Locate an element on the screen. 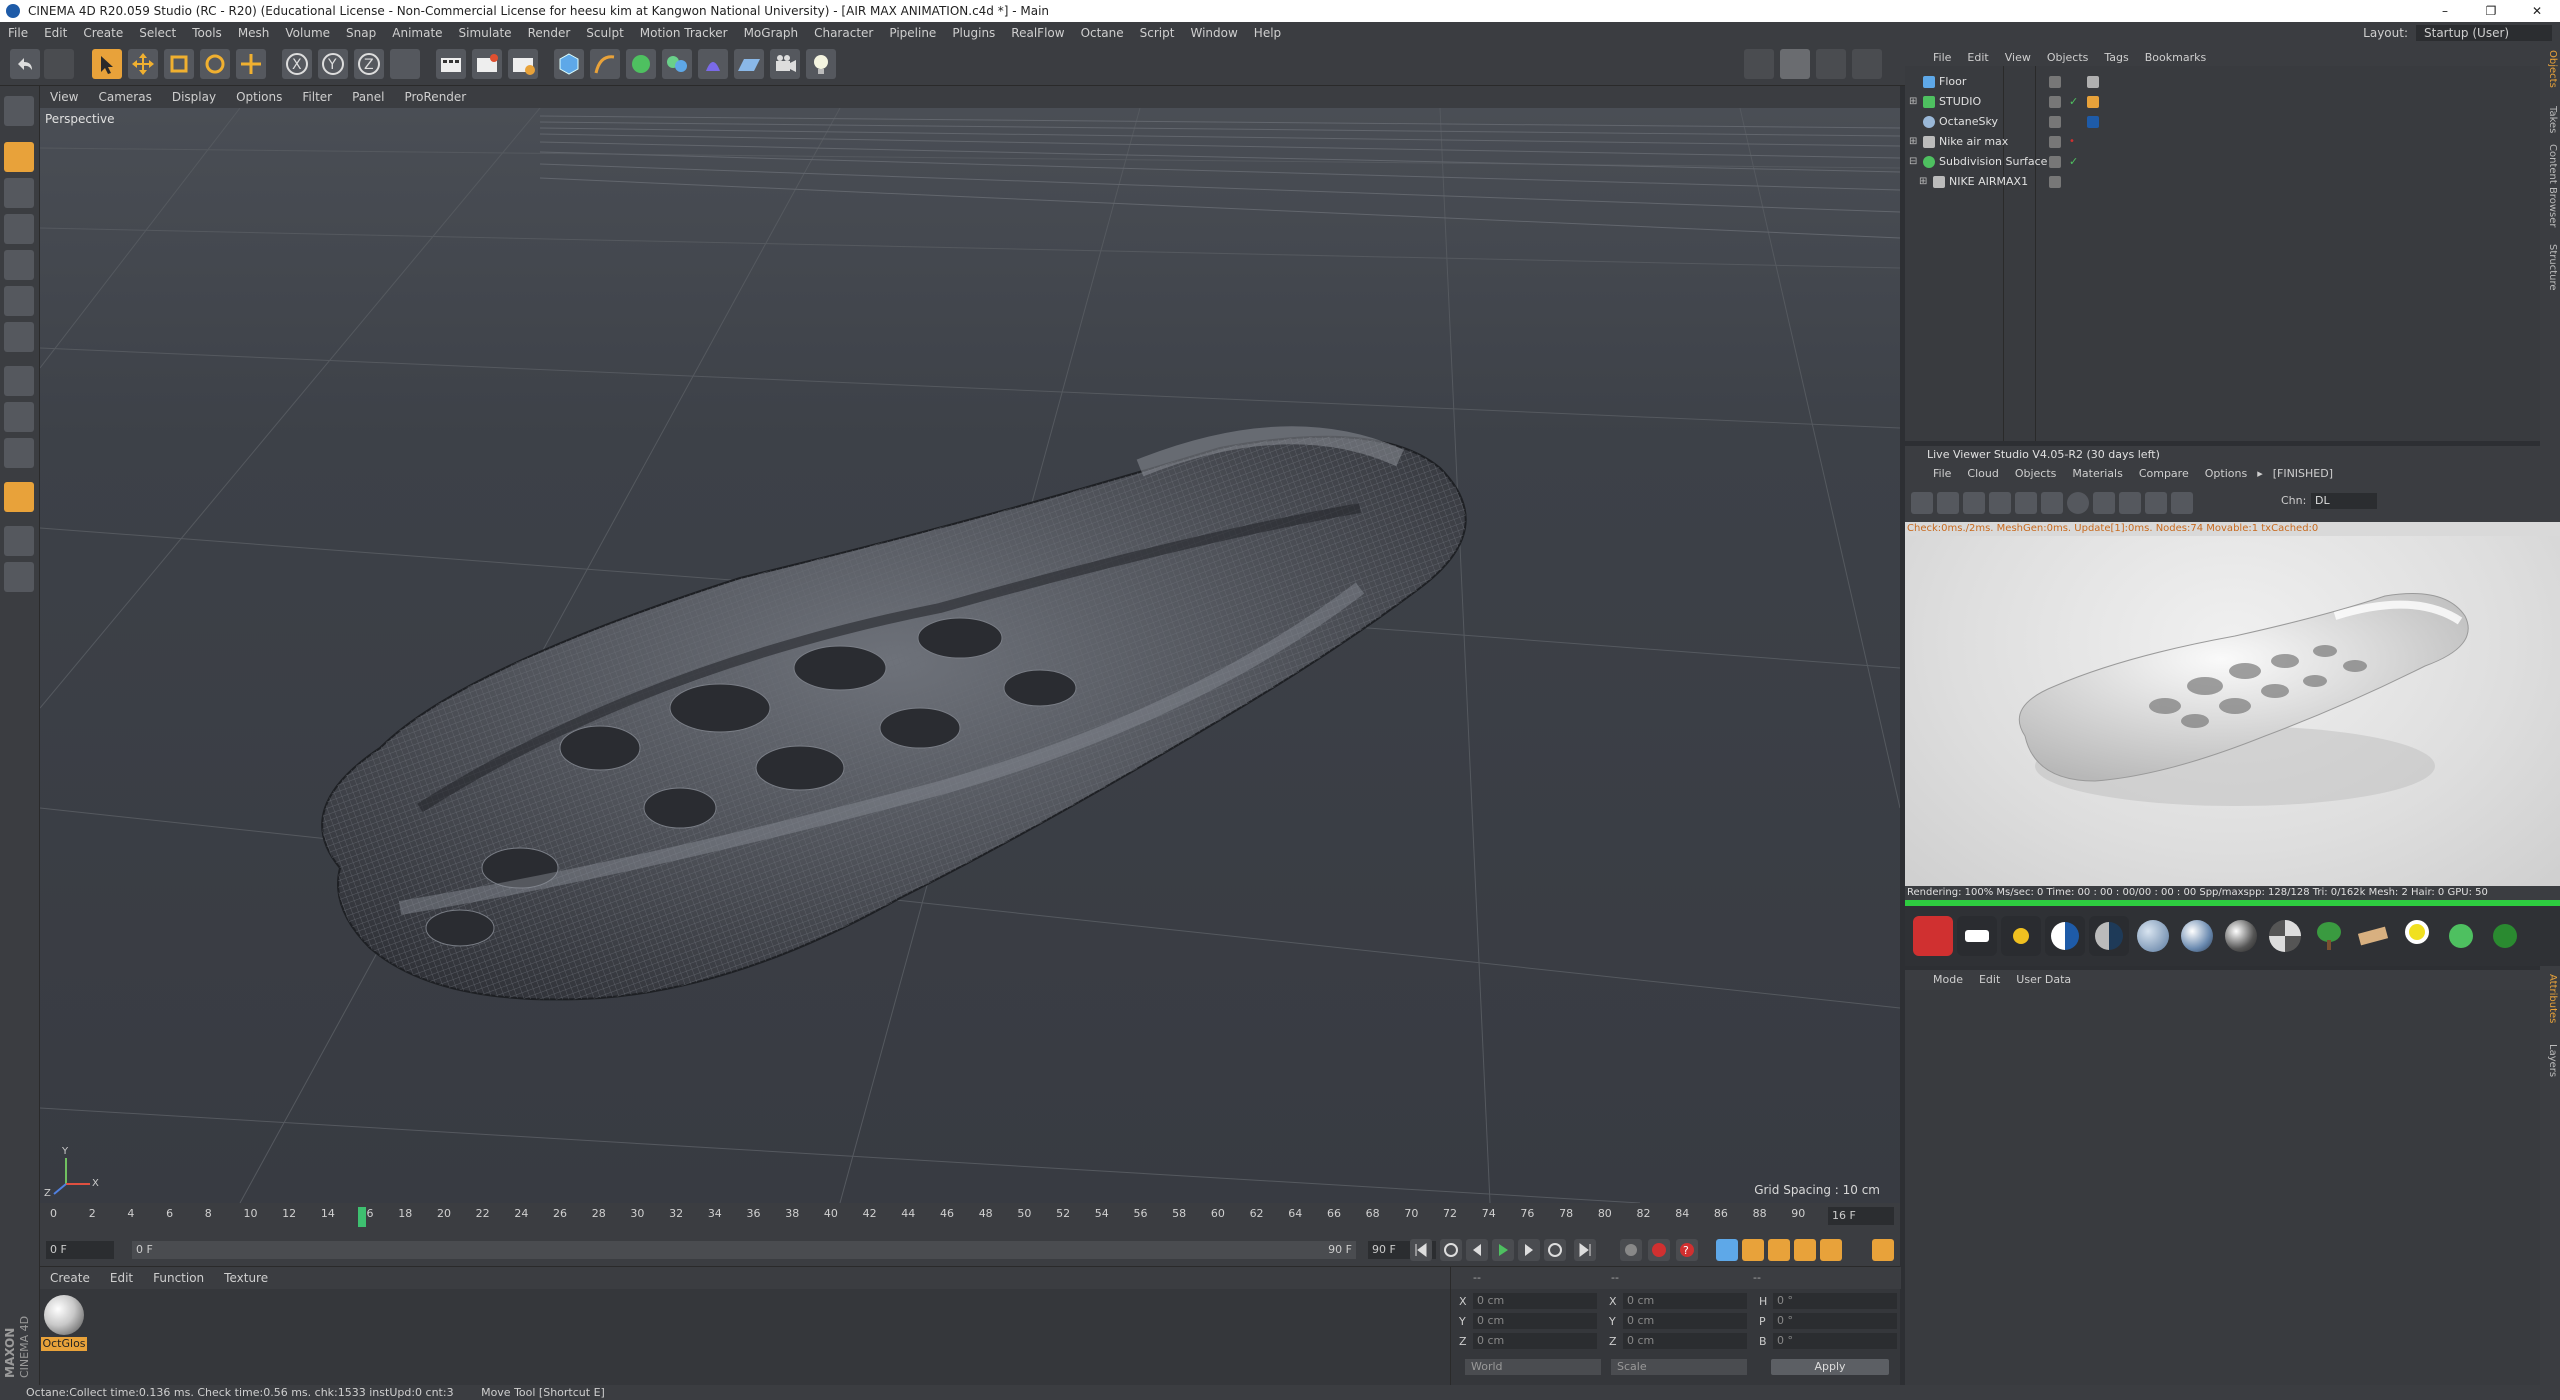 The image size is (2560, 1400). region-render-icon is located at coordinates (2000, 503).